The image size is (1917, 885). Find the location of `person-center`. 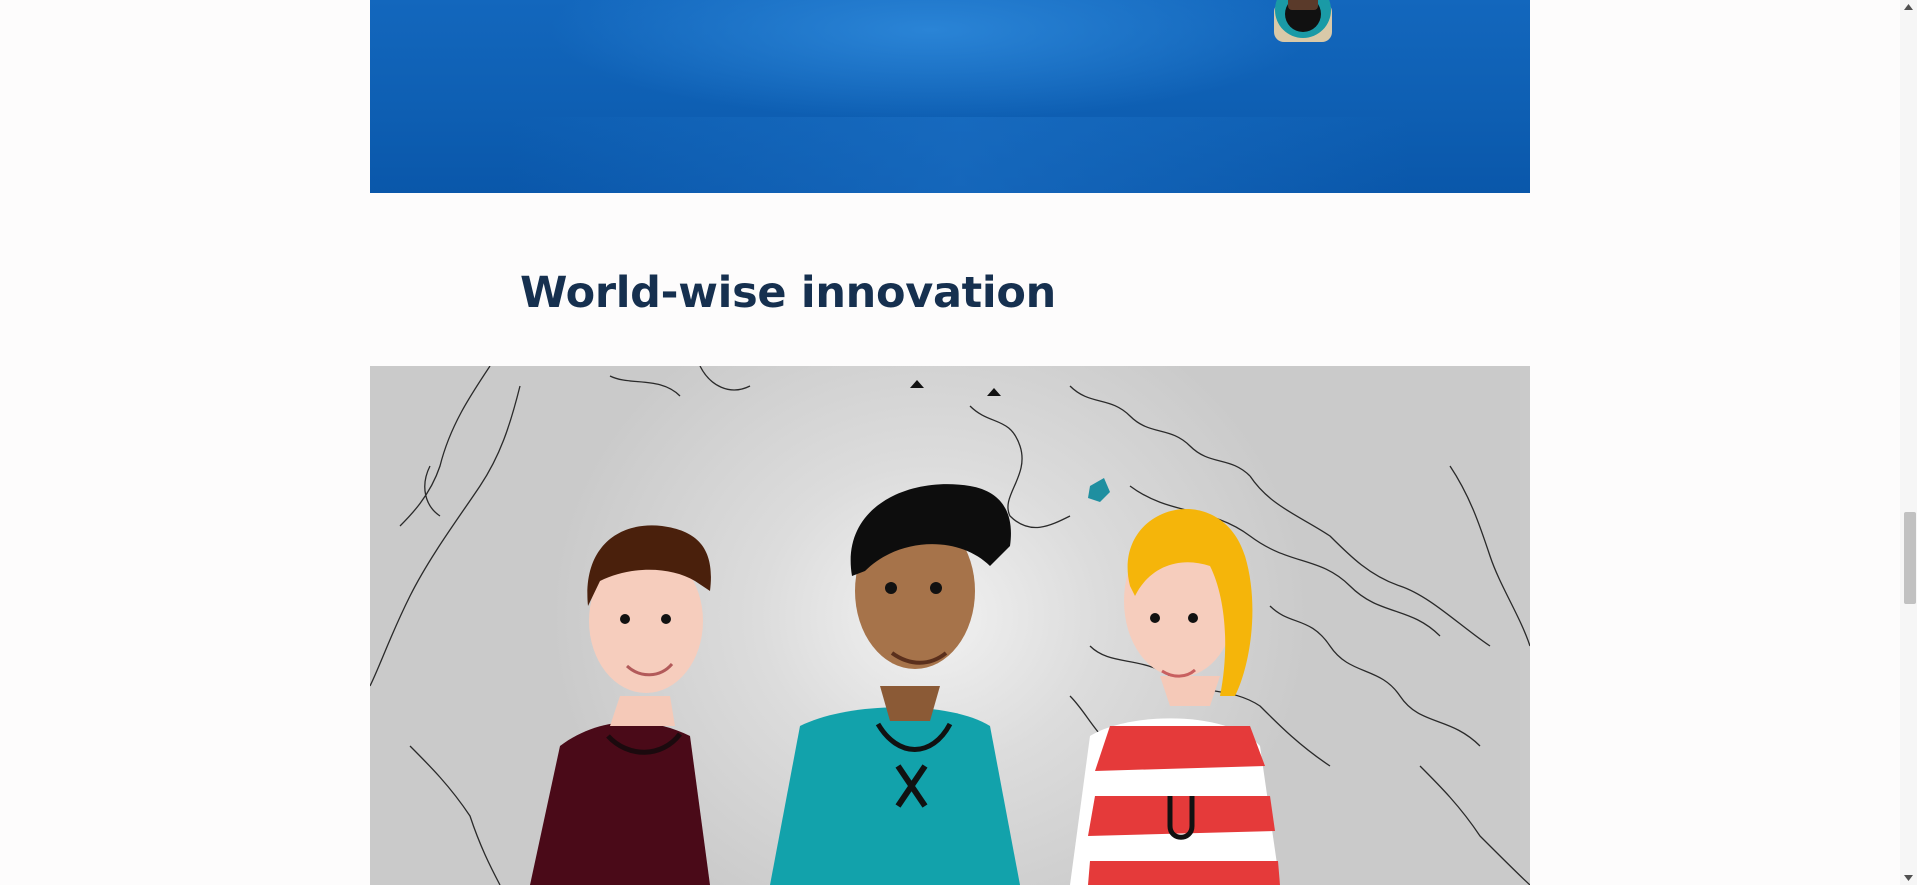

person-center is located at coordinates (895, 684).